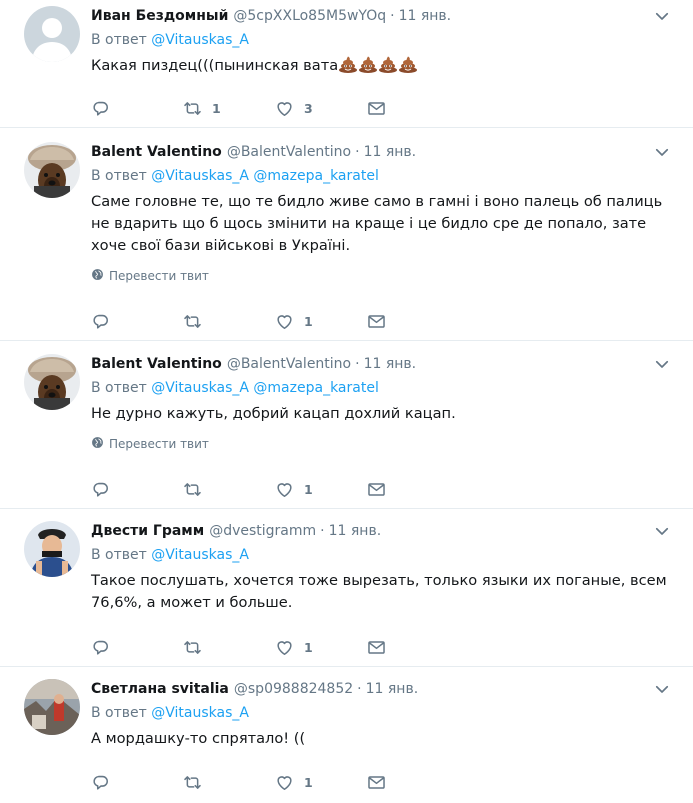 The image size is (693, 803). I want to click on user-fullname: Двести Грамм, so click(147, 531).